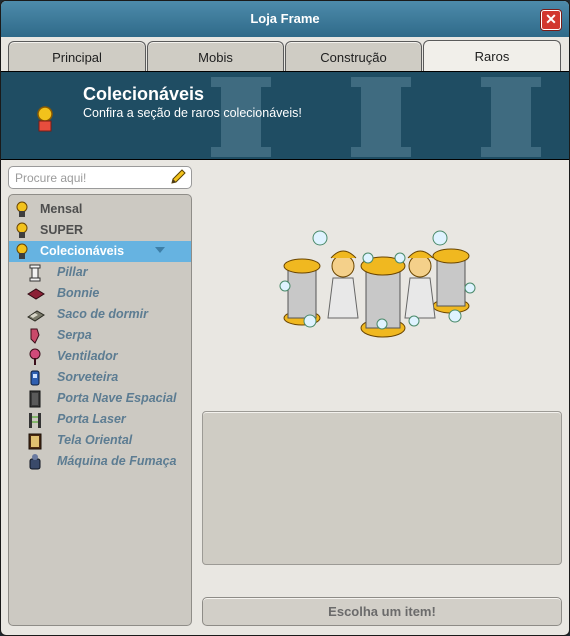  What do you see at coordinates (35, 420) in the screenshot?
I see `laser-door-icon` at bounding box center [35, 420].